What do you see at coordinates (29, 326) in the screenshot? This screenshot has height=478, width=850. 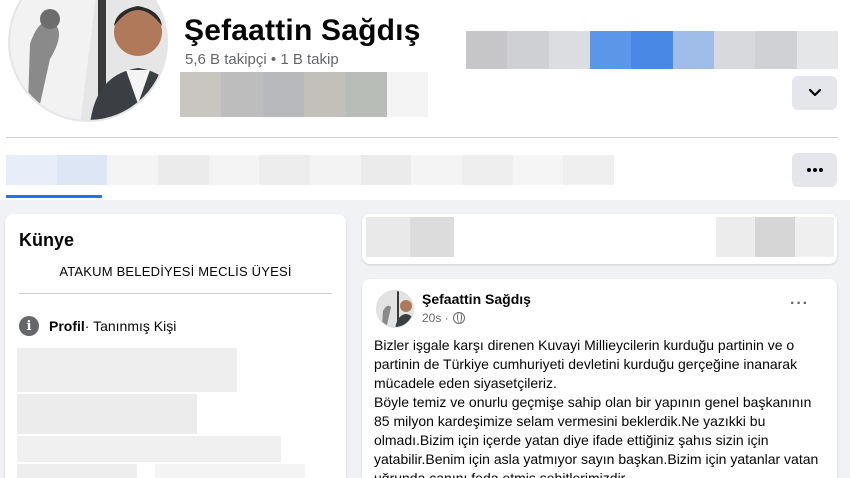 I see `info-icon: i` at bounding box center [29, 326].